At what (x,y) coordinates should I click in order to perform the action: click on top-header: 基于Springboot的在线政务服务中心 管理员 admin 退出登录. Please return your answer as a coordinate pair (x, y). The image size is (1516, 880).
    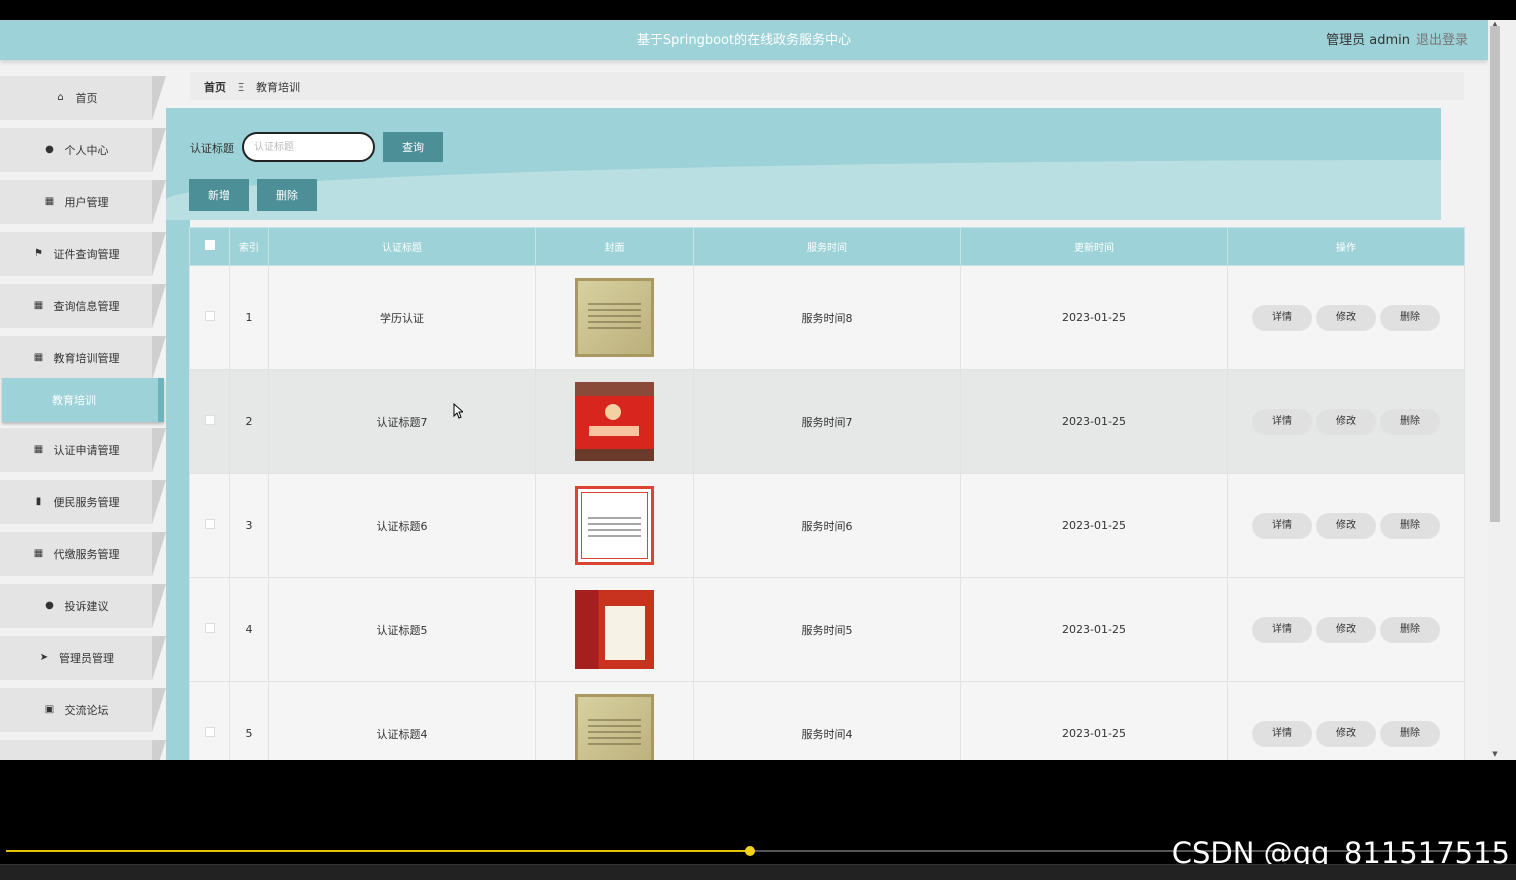
    Looking at the image, I should click on (744, 40).